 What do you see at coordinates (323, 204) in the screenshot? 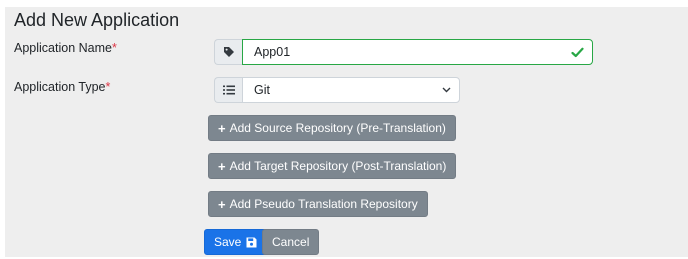
I see `add-pseudo-translation-repository-label: Add Pseudo Translation Repository` at bounding box center [323, 204].